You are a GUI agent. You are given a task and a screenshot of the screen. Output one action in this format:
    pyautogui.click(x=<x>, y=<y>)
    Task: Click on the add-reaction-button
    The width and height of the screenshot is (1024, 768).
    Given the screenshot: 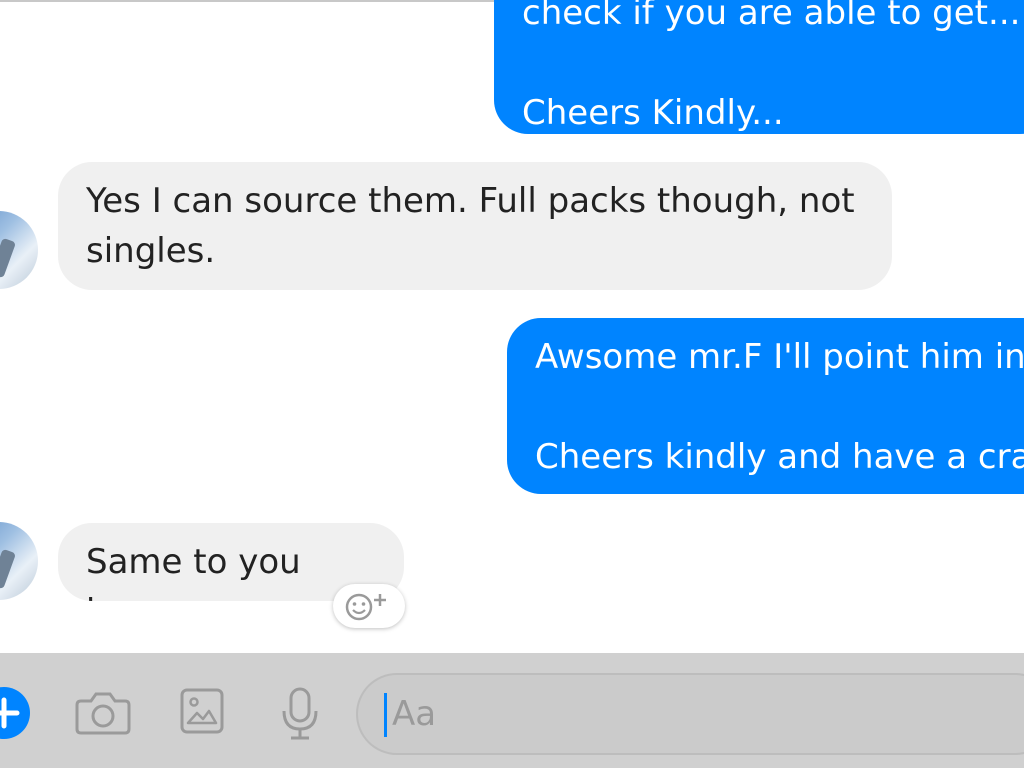 What is the action you would take?
    pyautogui.click(x=369, y=606)
    